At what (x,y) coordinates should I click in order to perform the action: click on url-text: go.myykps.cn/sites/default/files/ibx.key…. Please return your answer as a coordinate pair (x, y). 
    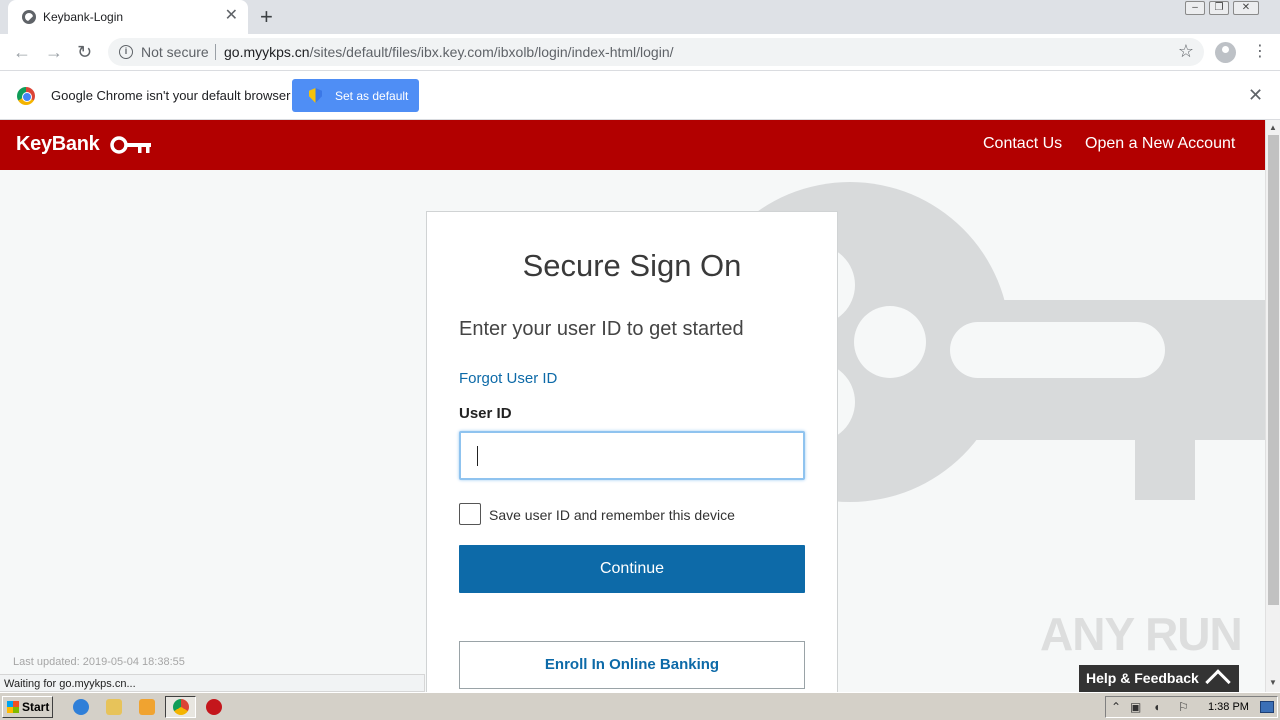
    Looking at the image, I should click on (449, 52).